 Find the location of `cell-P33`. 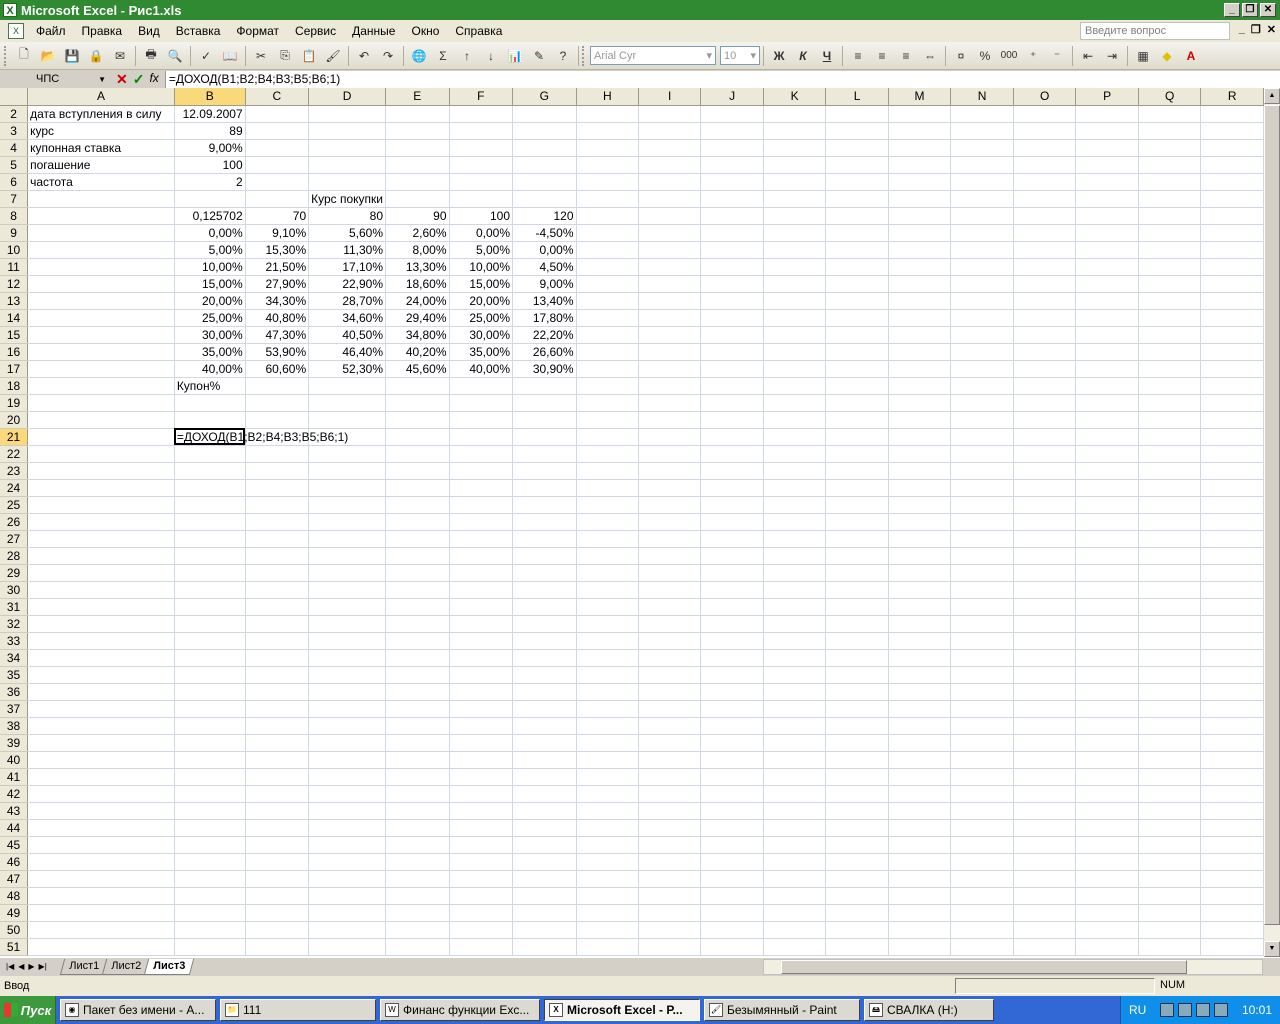

cell-P33 is located at coordinates (1107, 641).